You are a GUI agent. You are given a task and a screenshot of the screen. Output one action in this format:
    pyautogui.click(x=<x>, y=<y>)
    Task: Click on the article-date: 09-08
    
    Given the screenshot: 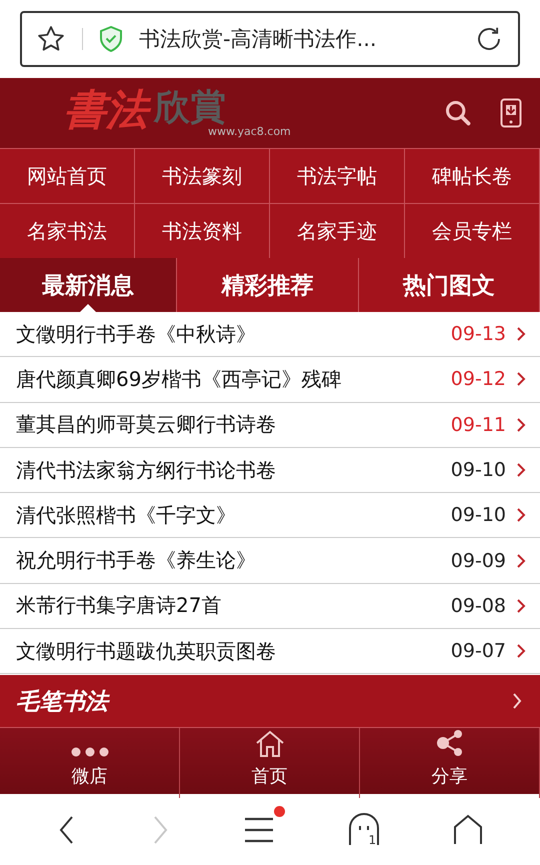 What is the action you would take?
    pyautogui.click(x=478, y=605)
    